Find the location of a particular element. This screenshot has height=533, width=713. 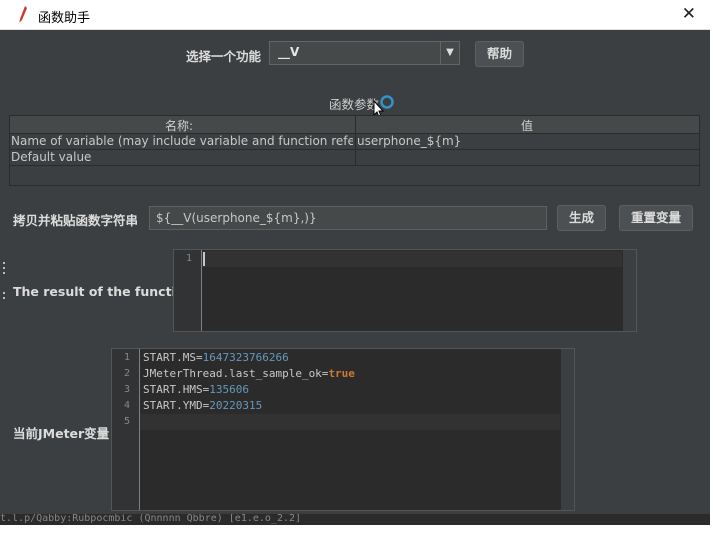

line-number: 3 is located at coordinates (126, 389).